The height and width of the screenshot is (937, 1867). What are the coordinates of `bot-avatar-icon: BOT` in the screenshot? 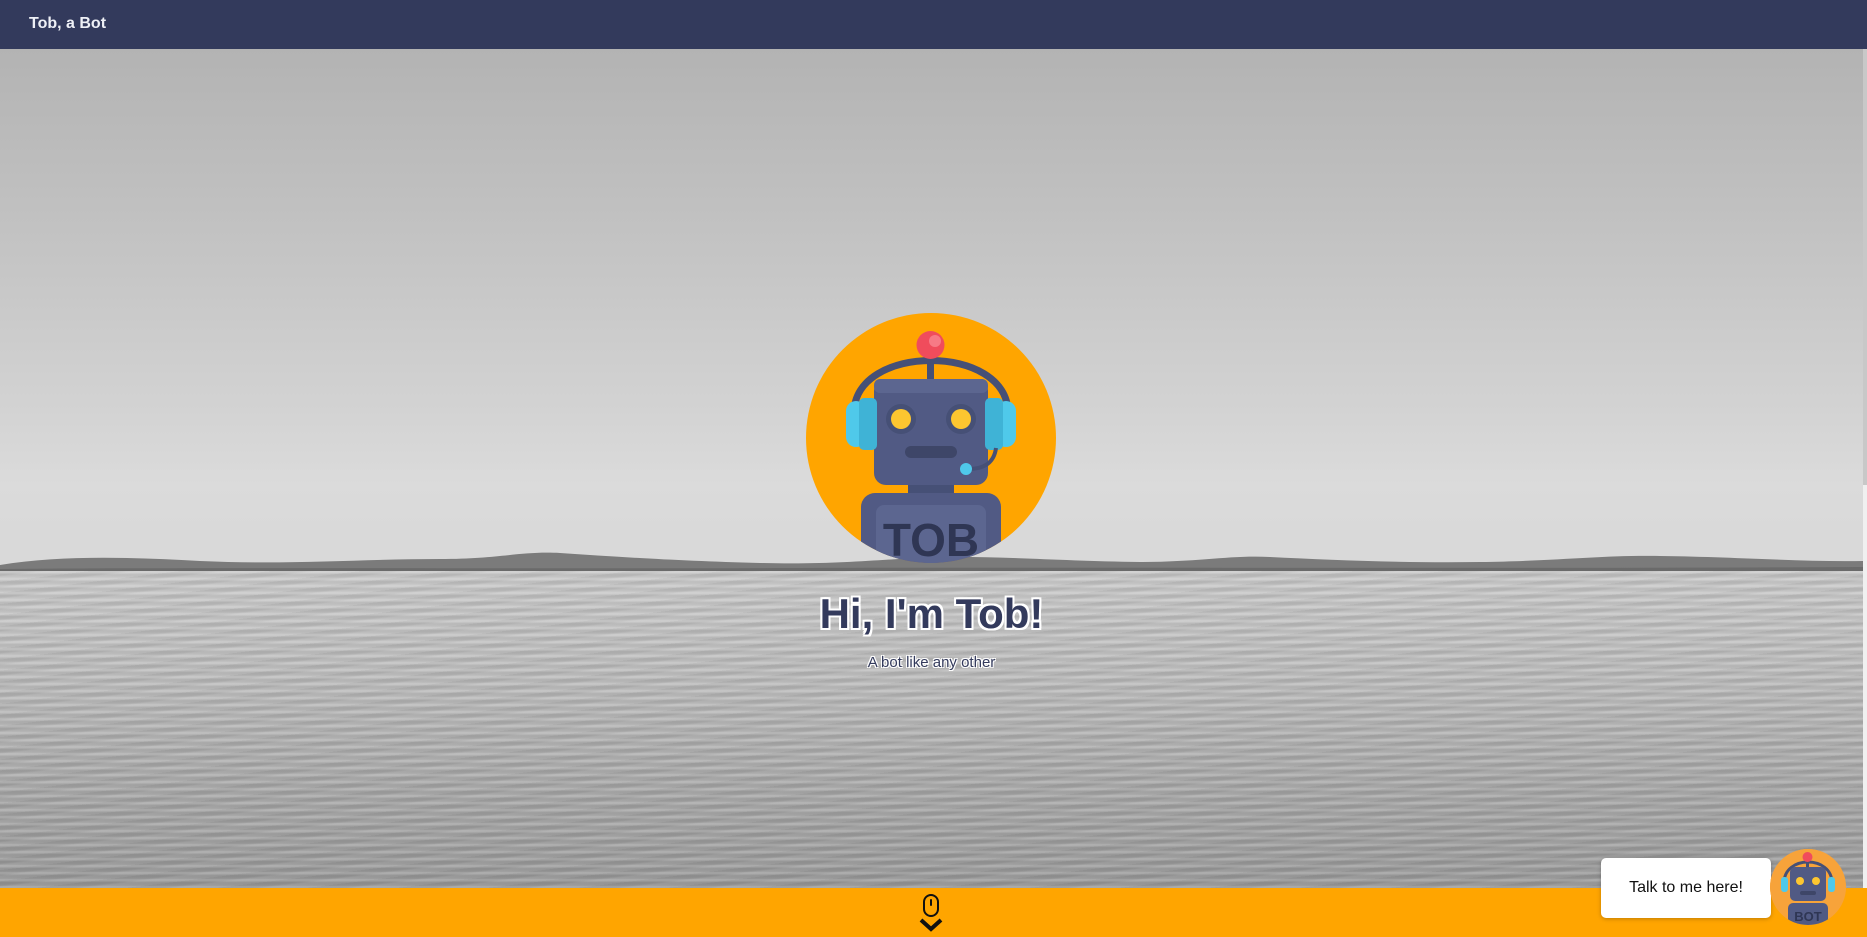 It's located at (1808, 887).